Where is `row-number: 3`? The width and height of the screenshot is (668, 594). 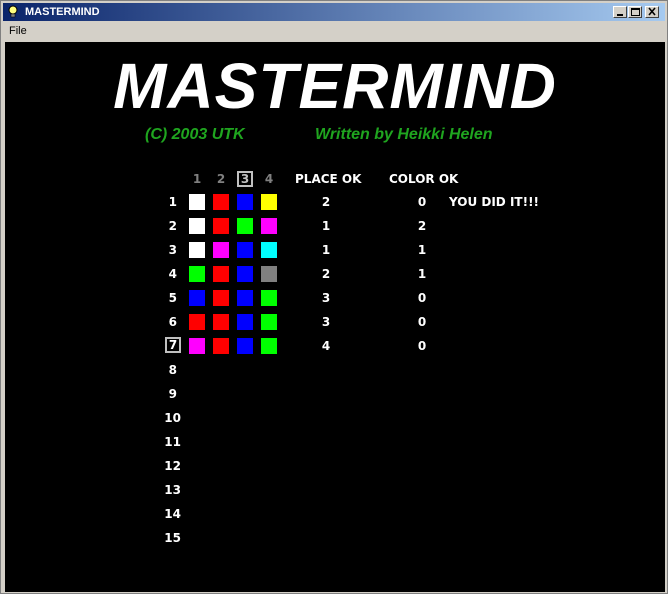 row-number: 3 is located at coordinates (167, 250).